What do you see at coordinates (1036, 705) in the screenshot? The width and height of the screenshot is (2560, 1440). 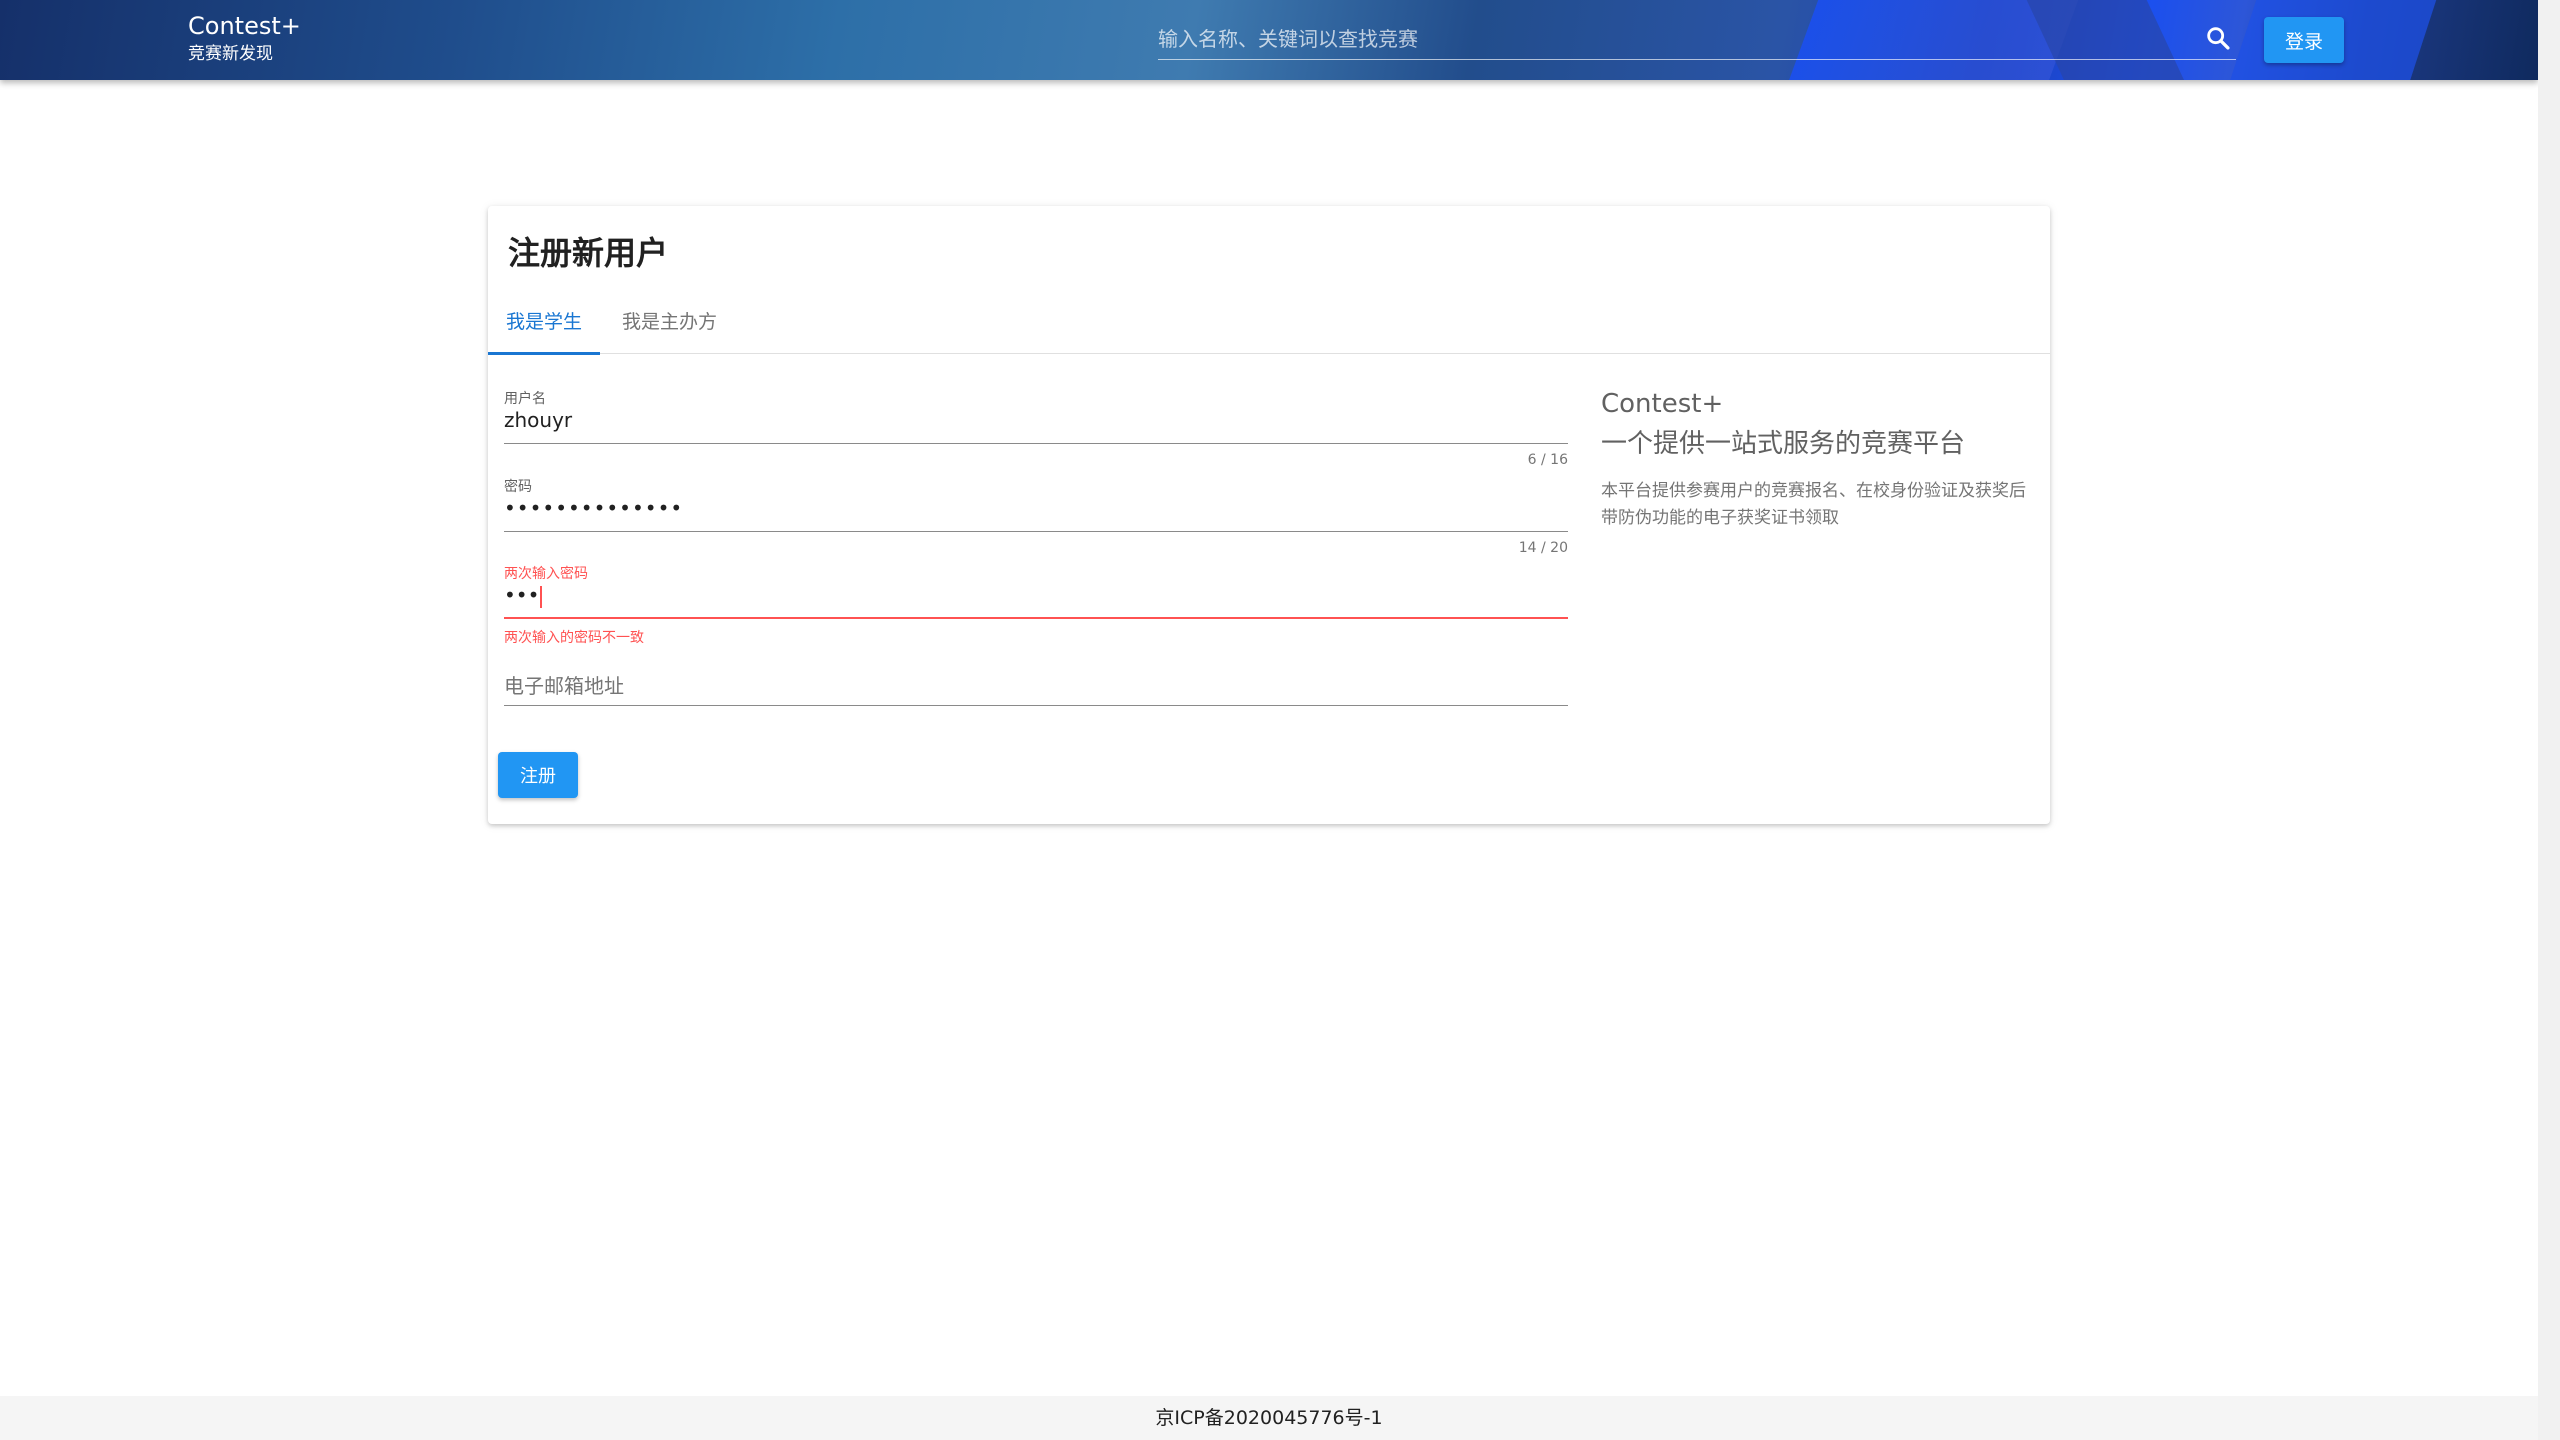 I see `email-underline` at bounding box center [1036, 705].